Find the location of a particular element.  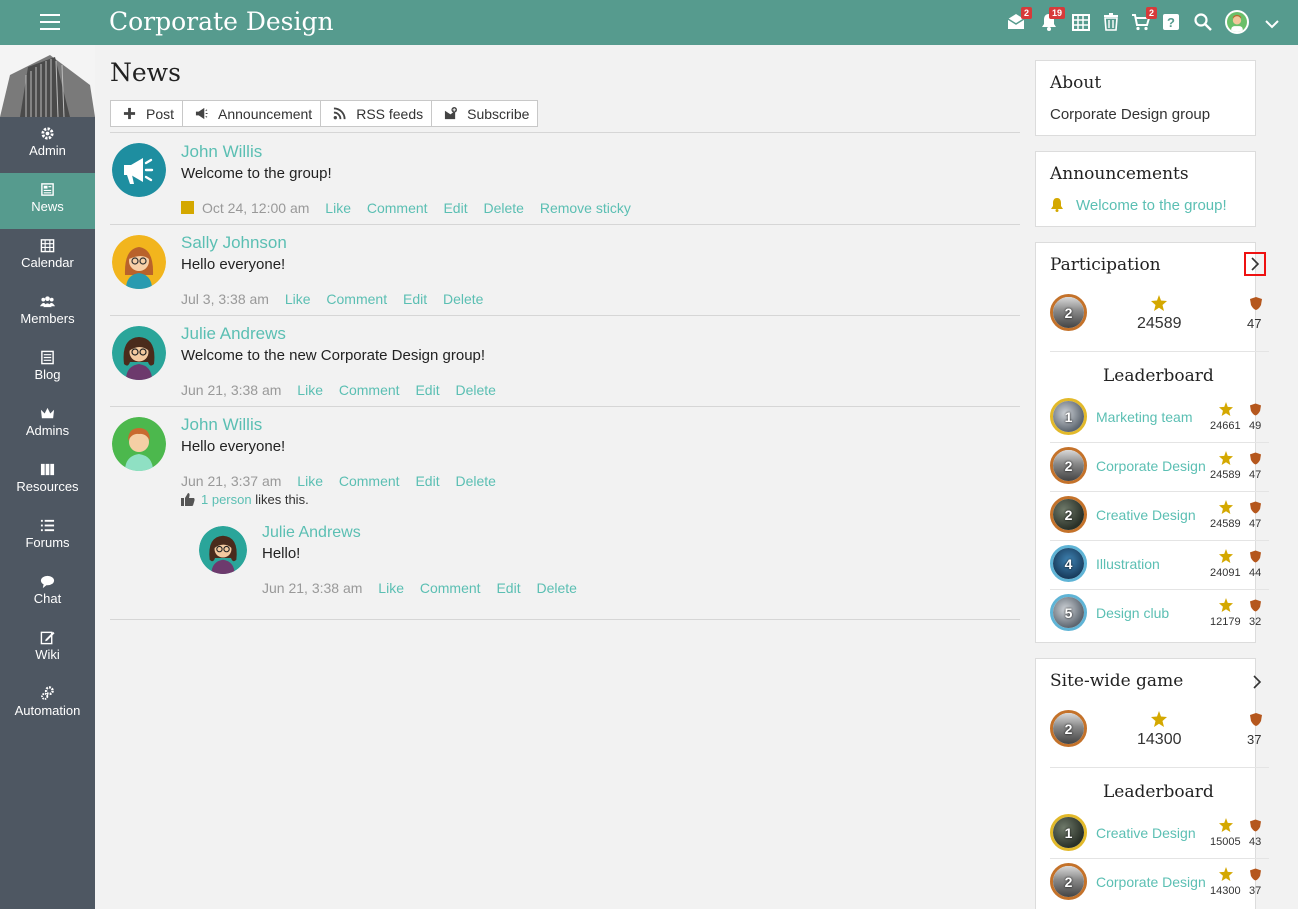

participation-chevron-right-icon is located at coordinates (1255, 264).